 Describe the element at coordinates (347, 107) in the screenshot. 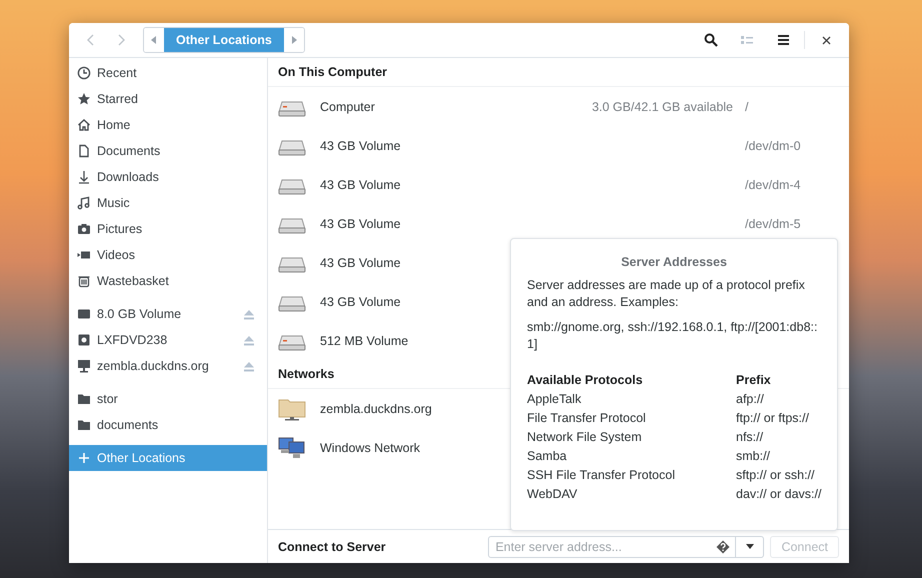

I see `location-name: Computer` at that location.